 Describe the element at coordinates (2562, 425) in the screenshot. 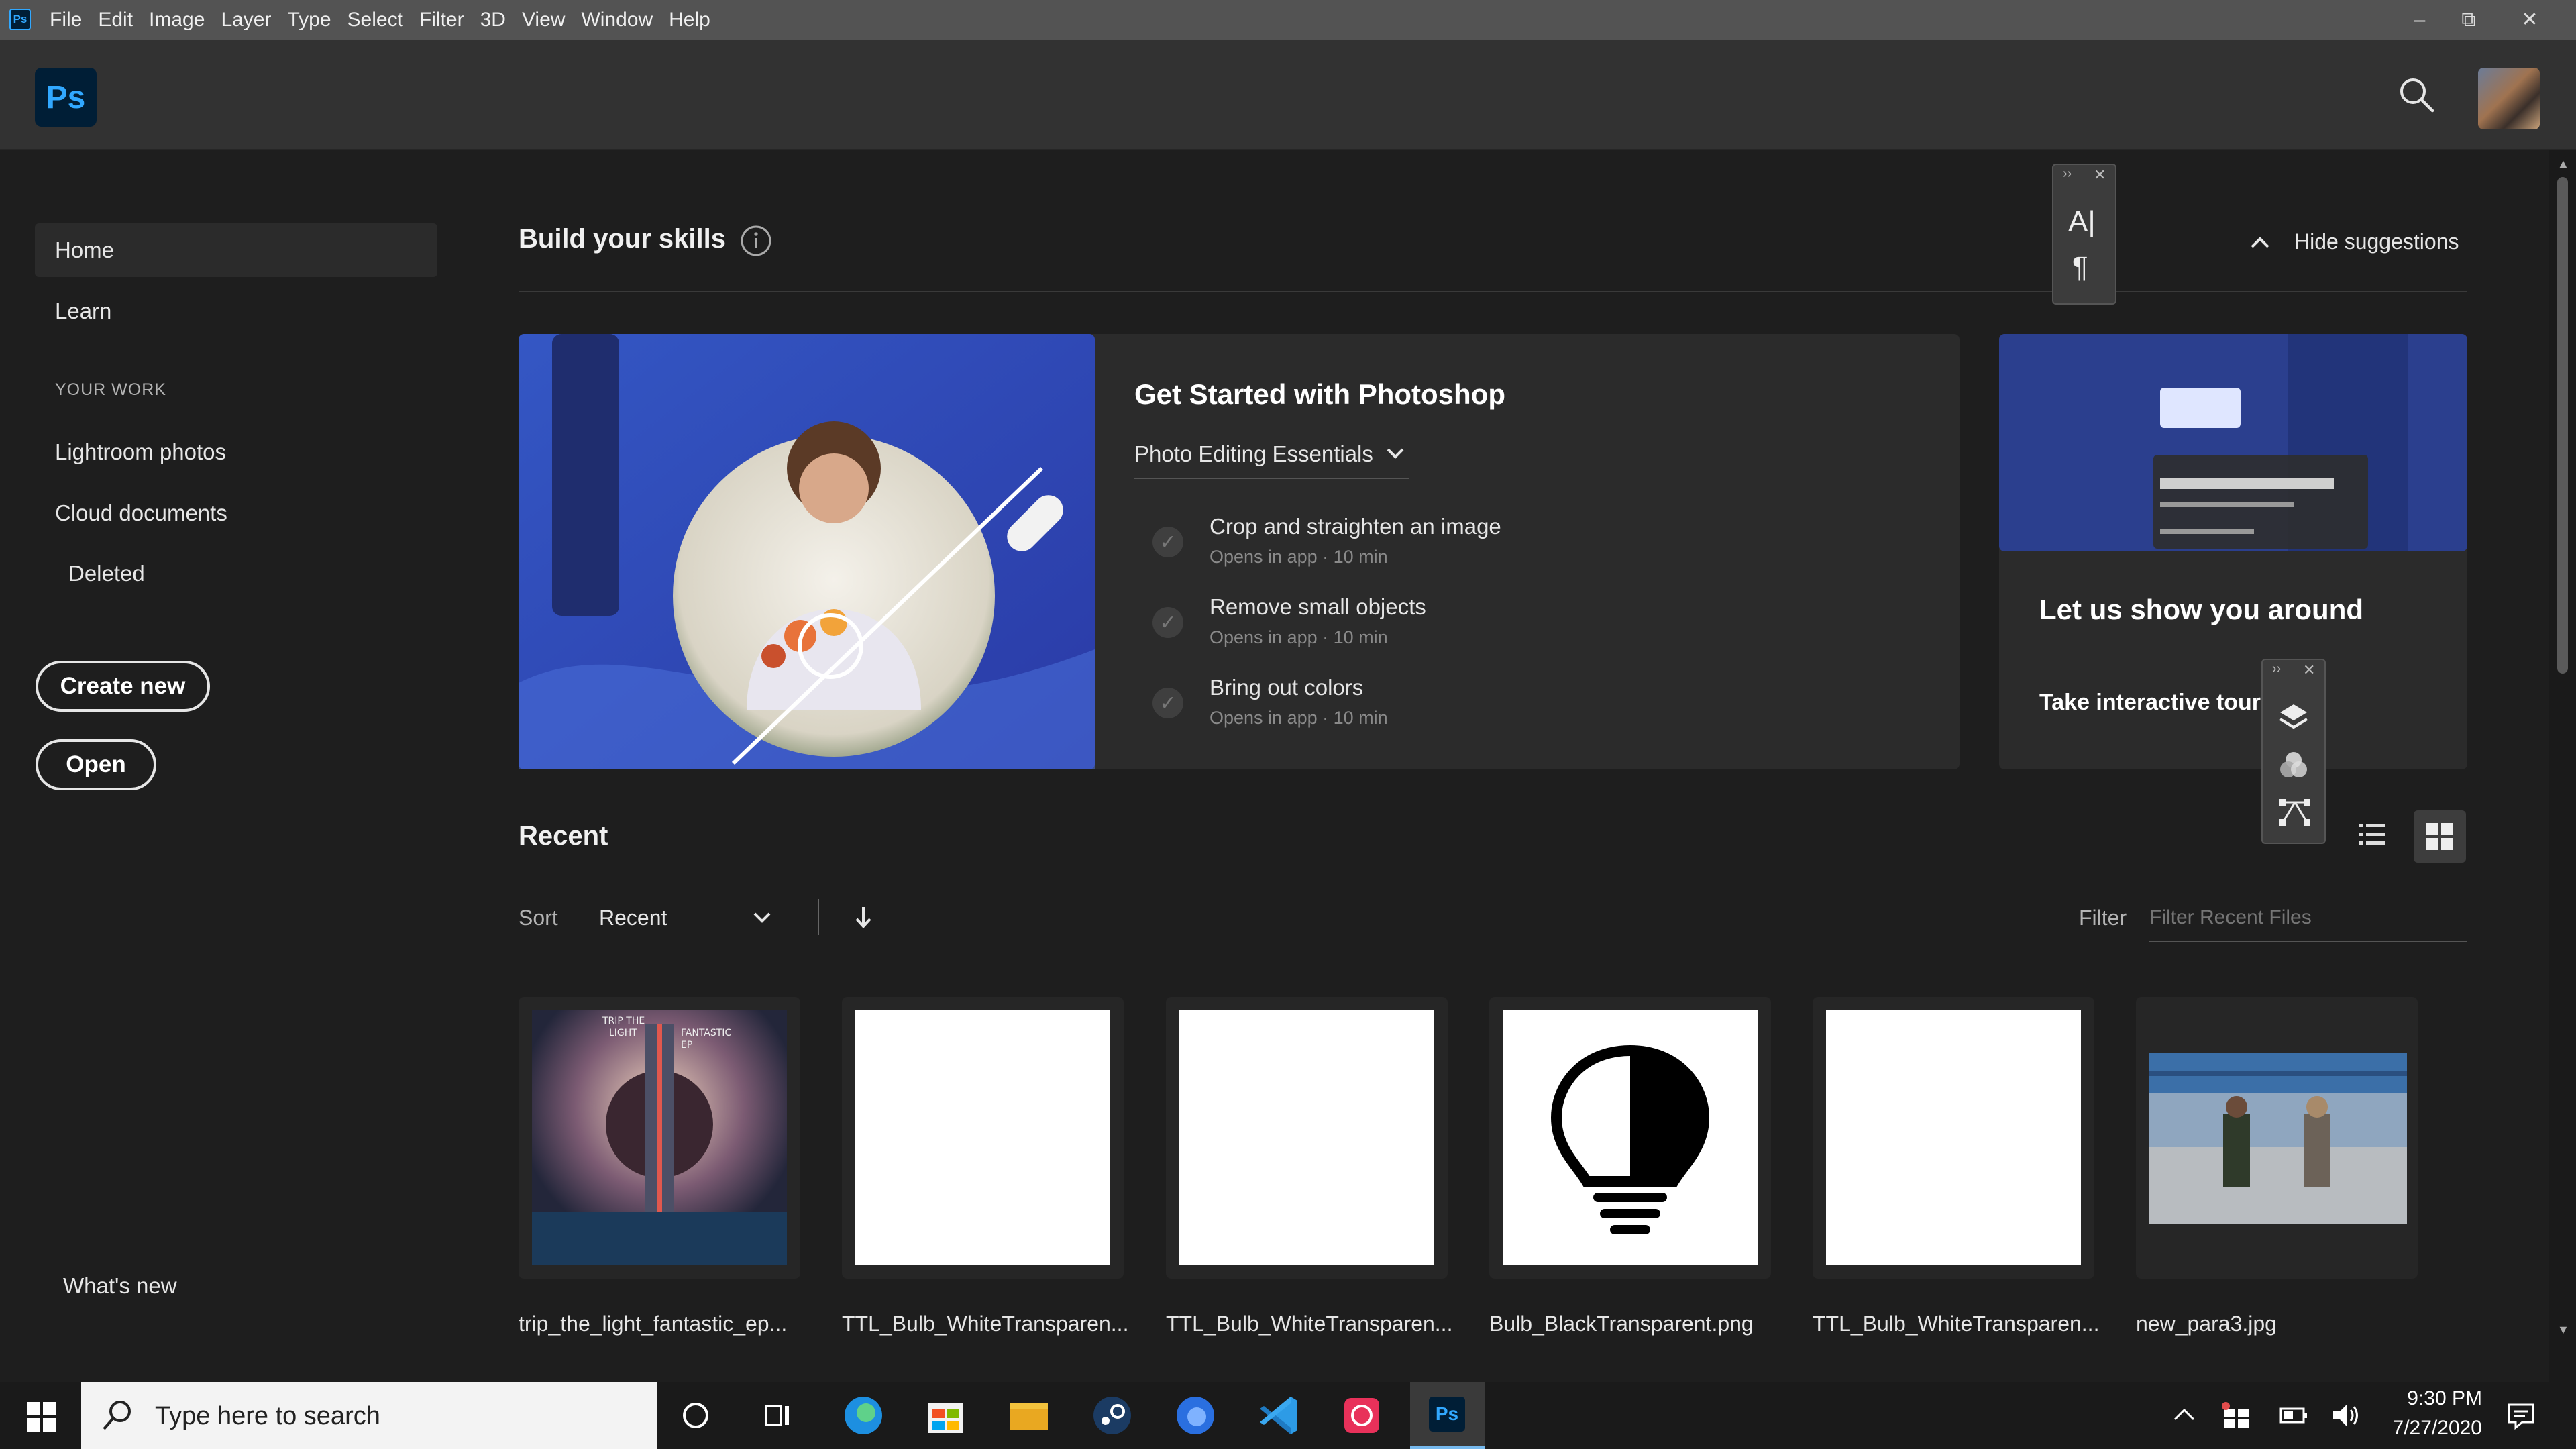

I see `scrollbar-thumb` at that location.